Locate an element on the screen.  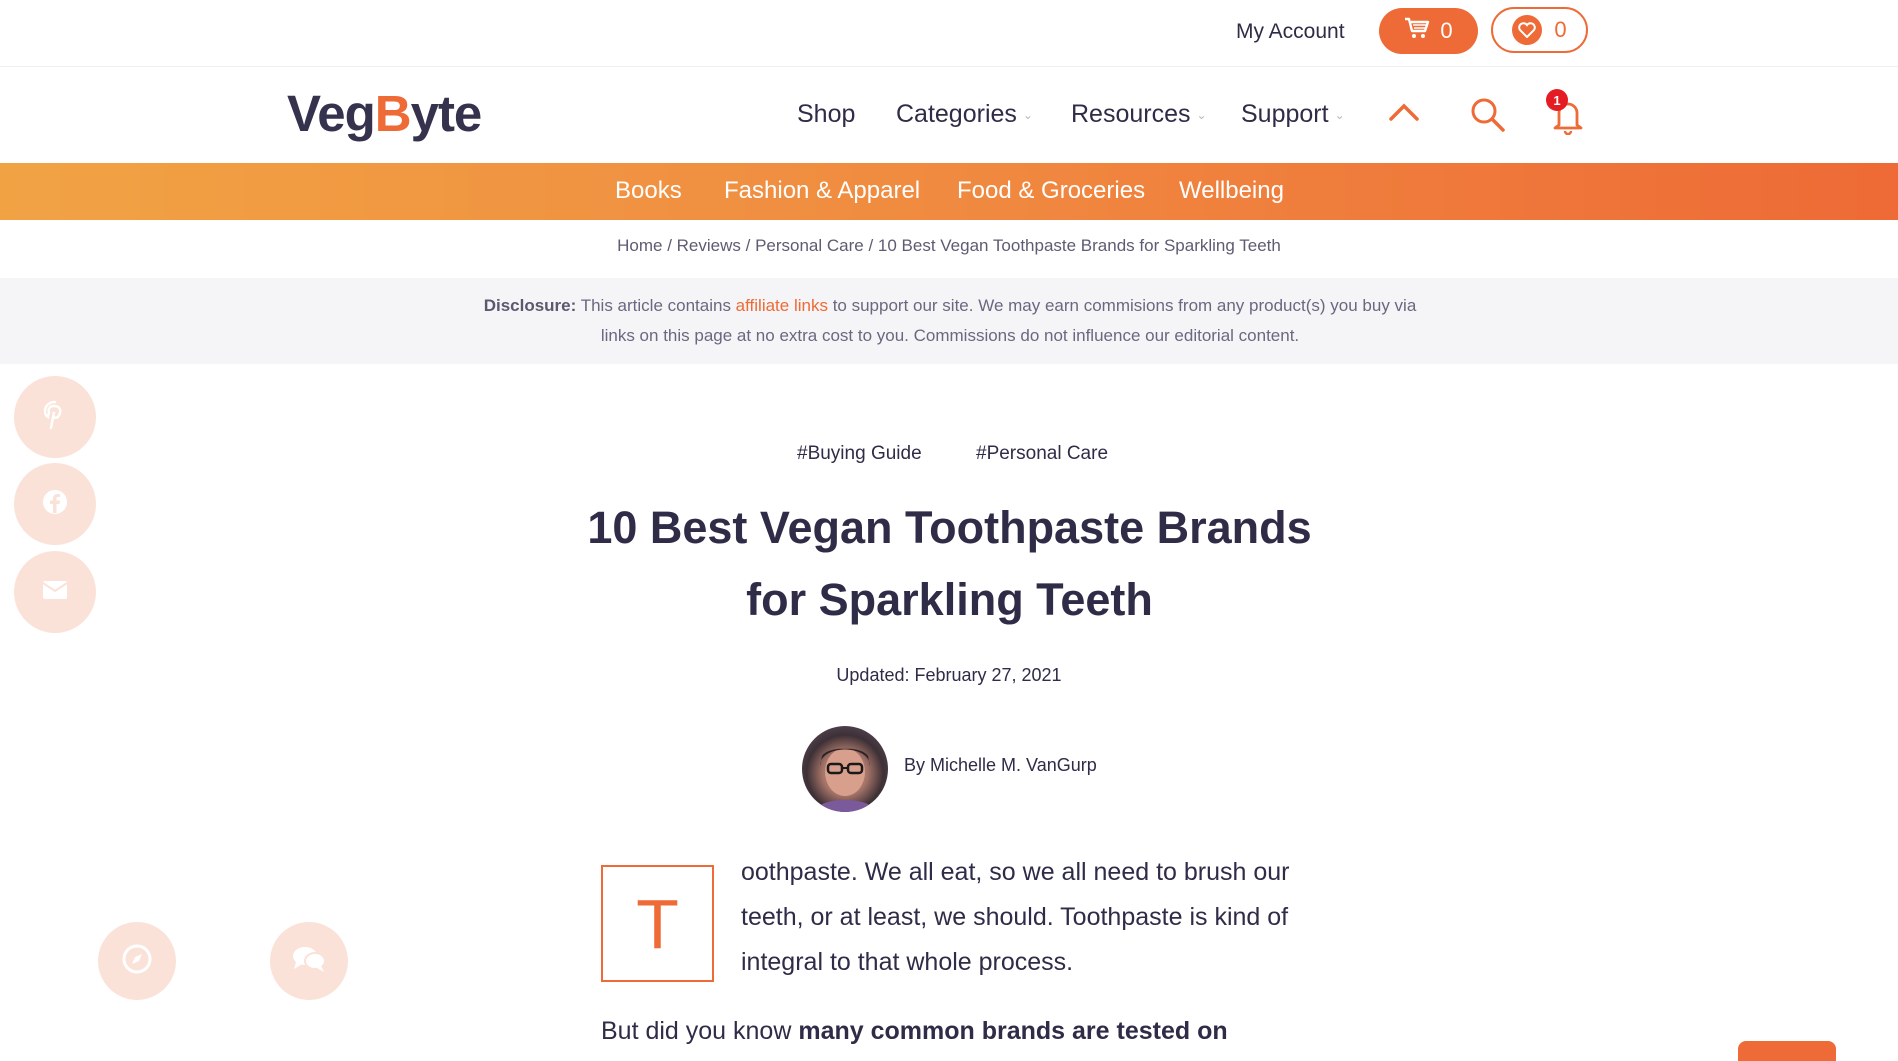
category-books: Books is located at coordinates (648, 191).